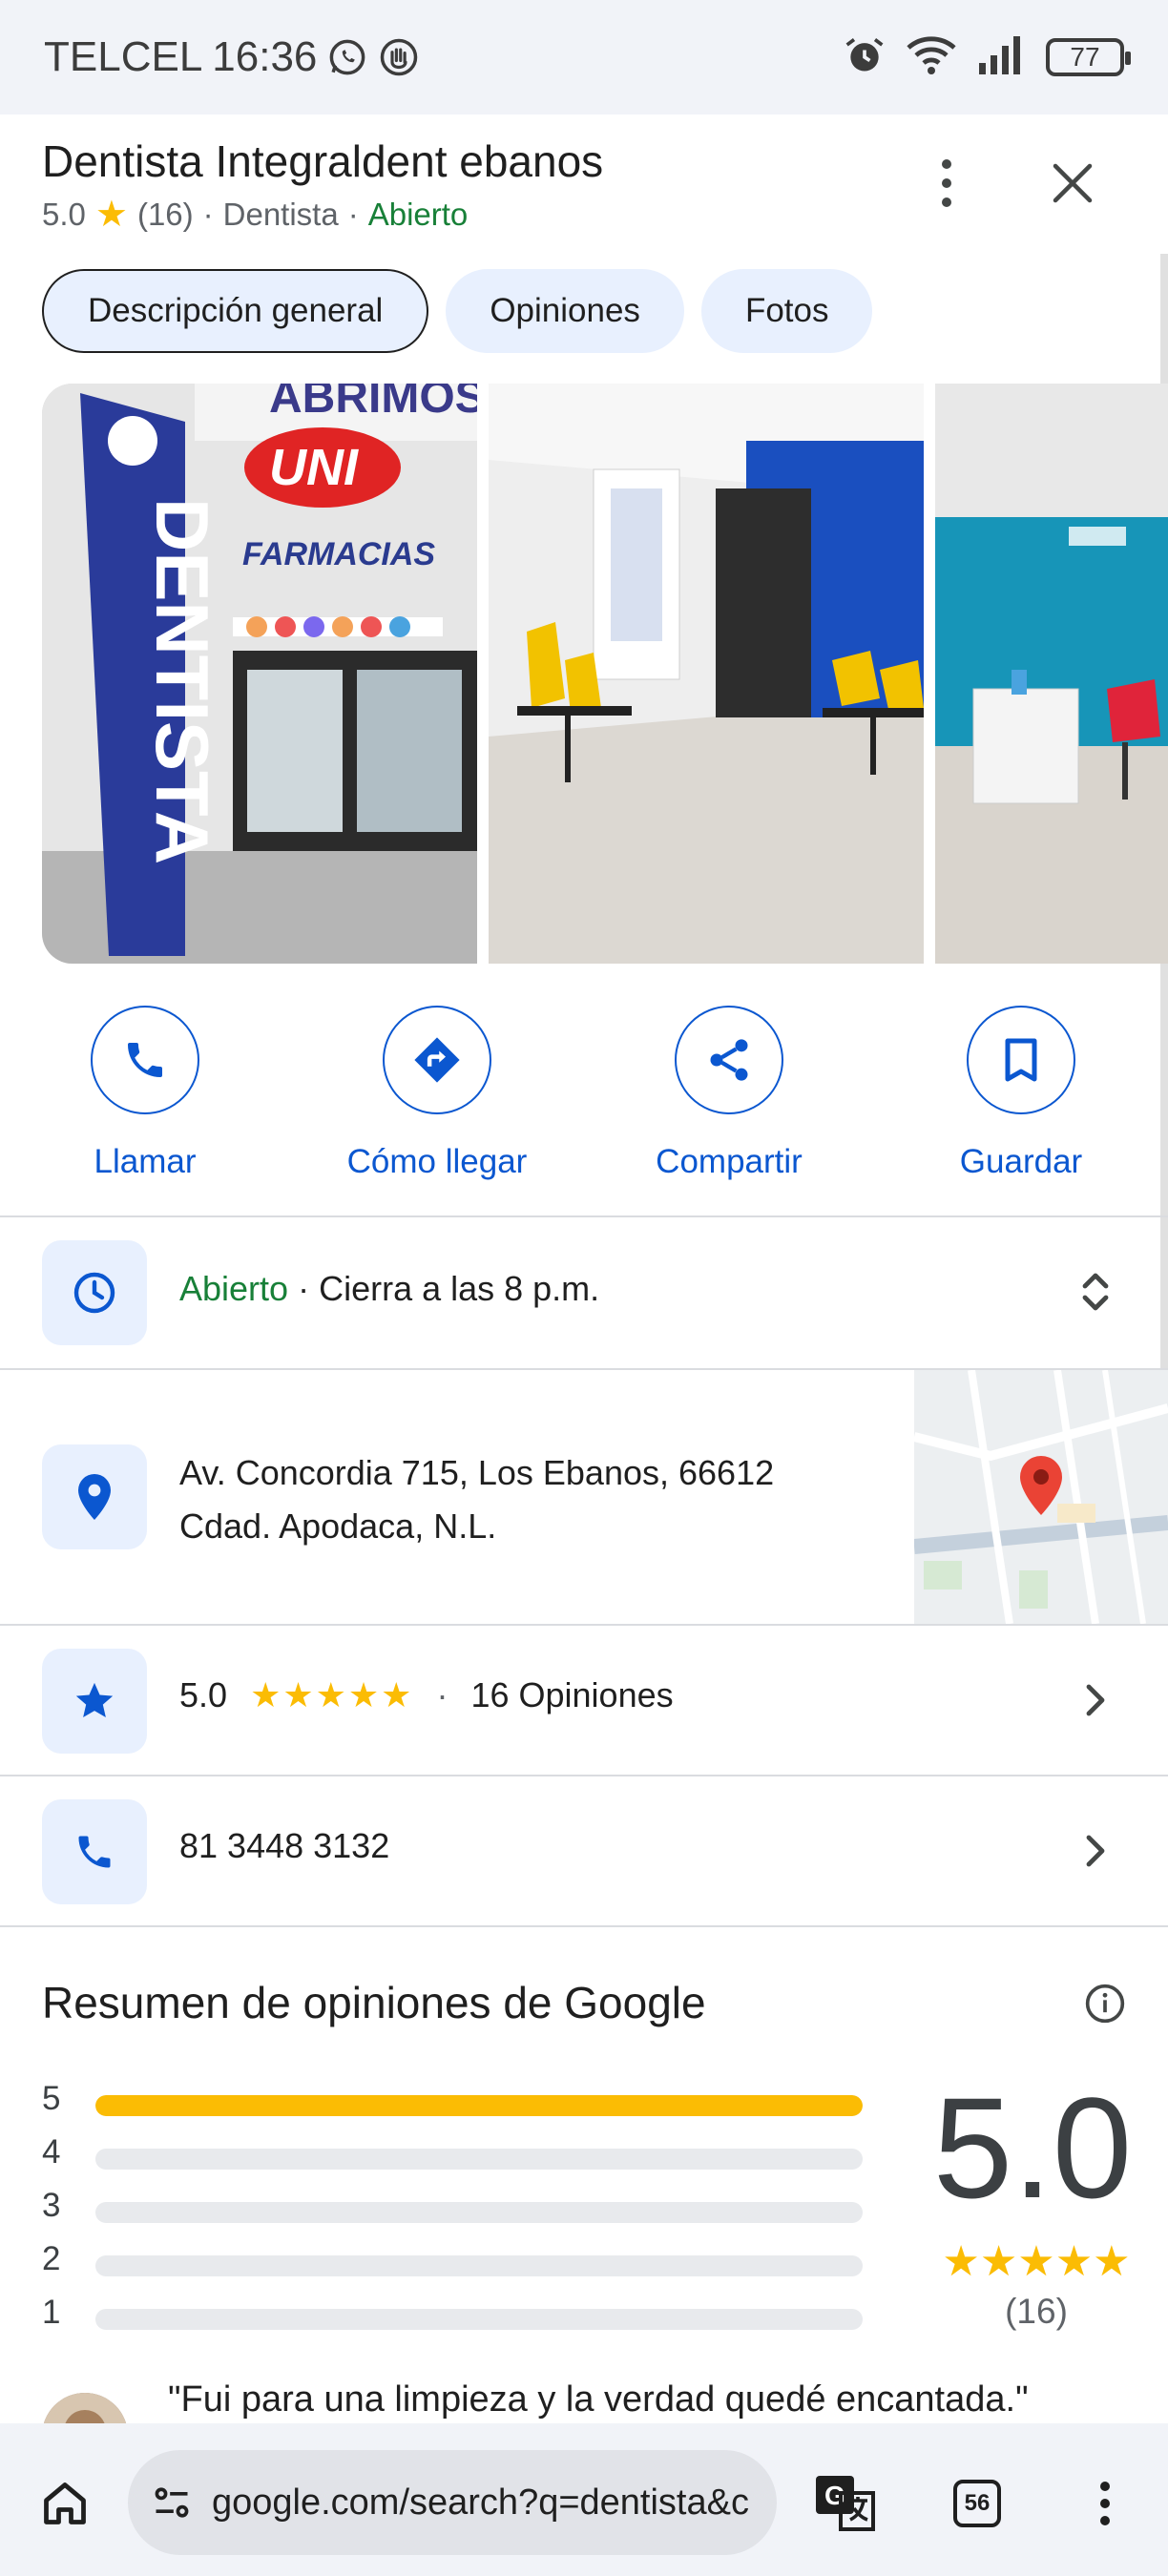 The image size is (1168, 2576). What do you see at coordinates (172, 2502) in the screenshot?
I see `site-settings-icon` at bounding box center [172, 2502].